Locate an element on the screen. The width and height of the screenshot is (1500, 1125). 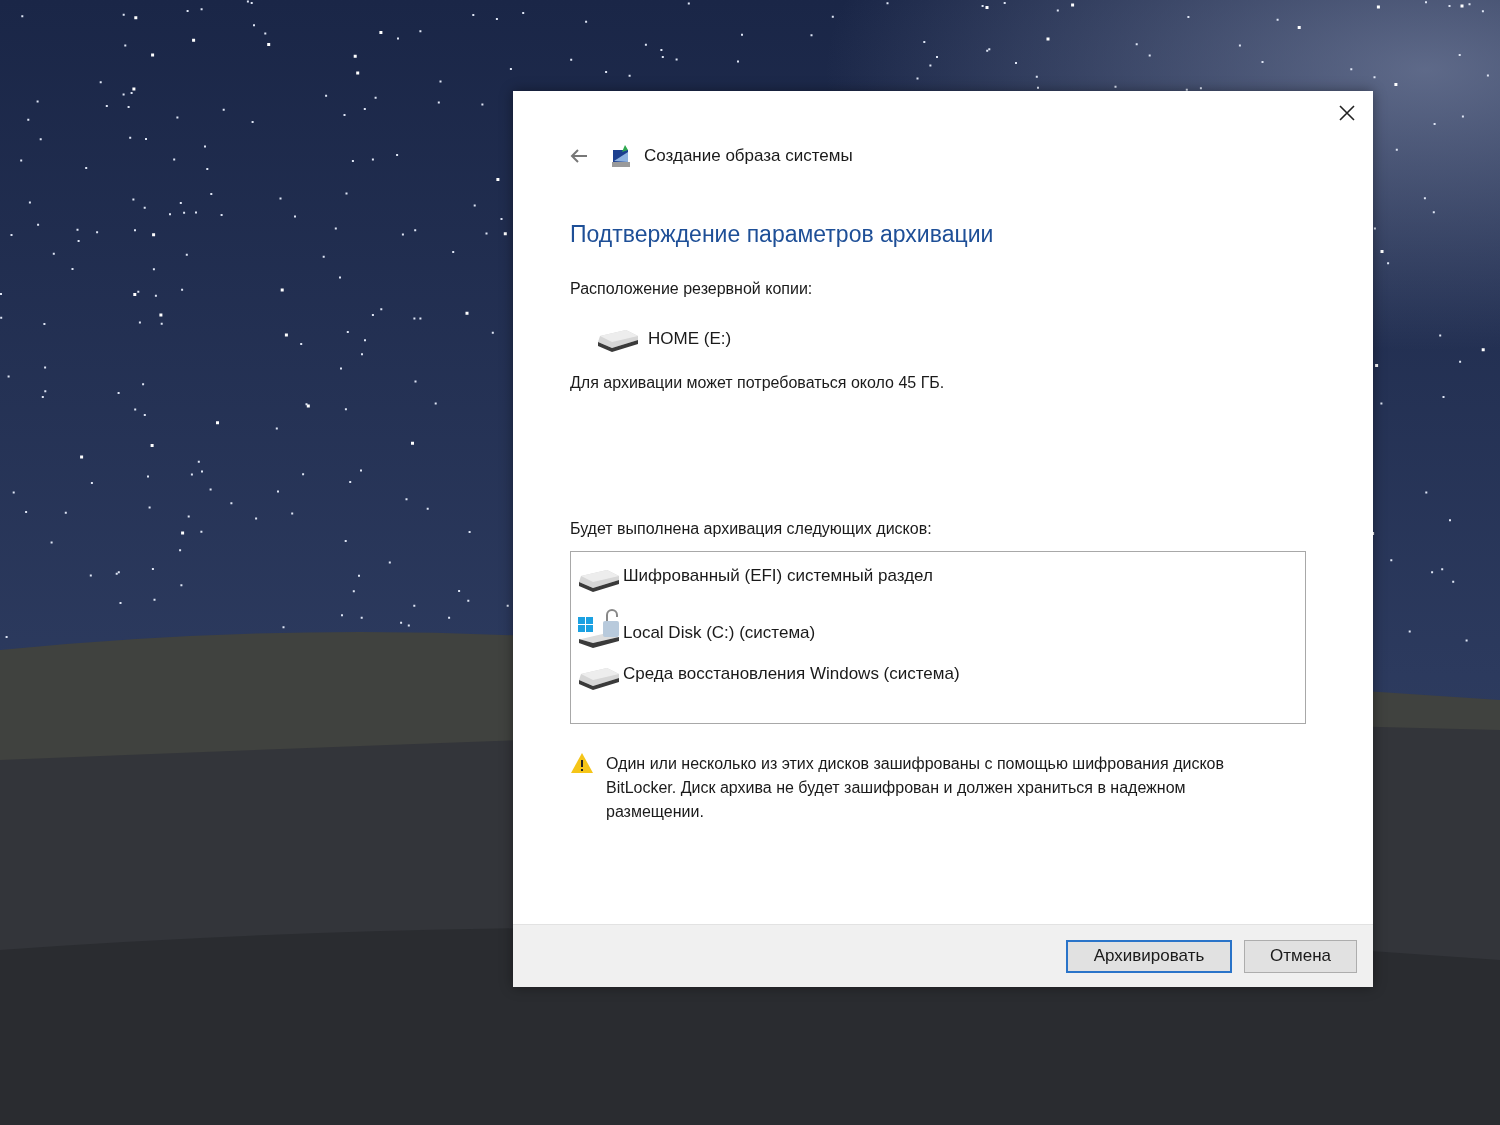
locked-system-drive-icon is located at coordinates (599, 628).